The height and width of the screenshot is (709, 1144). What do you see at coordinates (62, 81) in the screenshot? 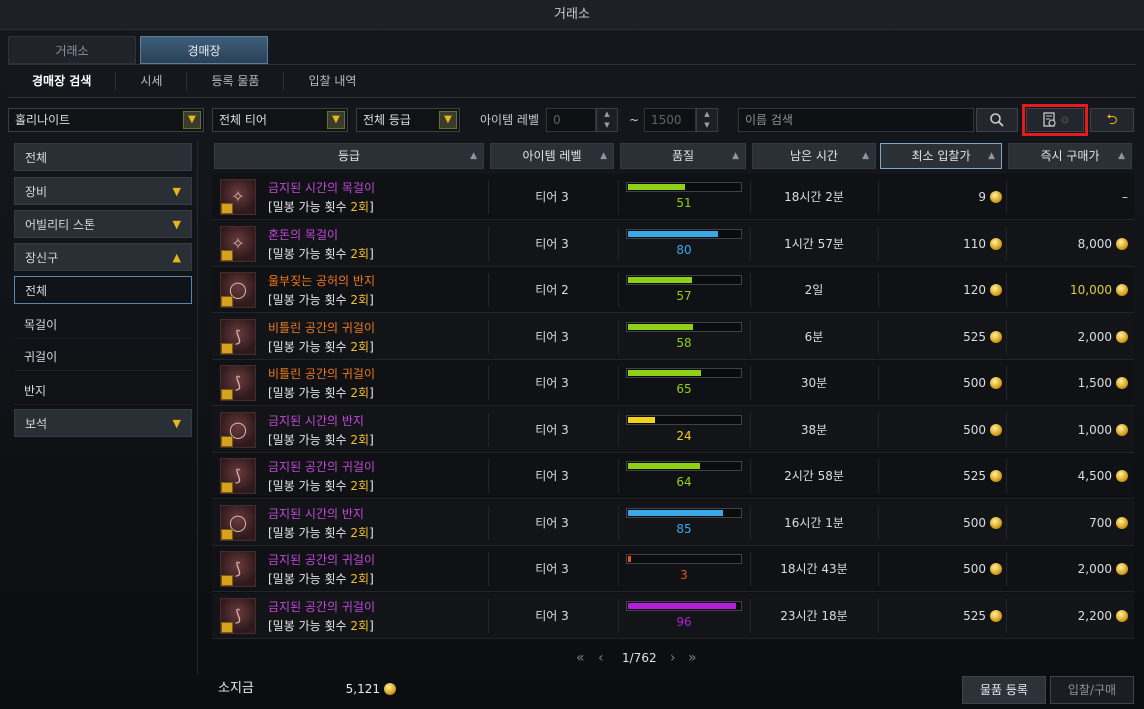
I see `subtab-auction-search: 경매장 검색` at bounding box center [62, 81].